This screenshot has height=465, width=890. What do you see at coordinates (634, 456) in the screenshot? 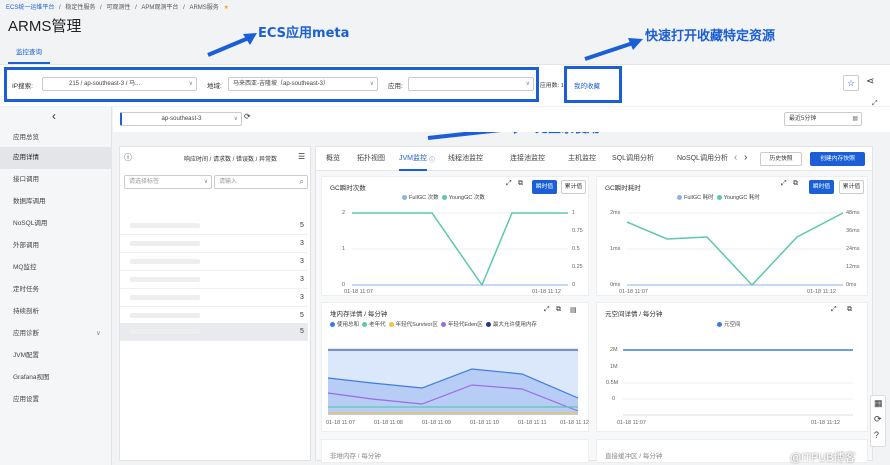
I see `chart-title: 直接缓冲区 / 每分钟` at bounding box center [634, 456].